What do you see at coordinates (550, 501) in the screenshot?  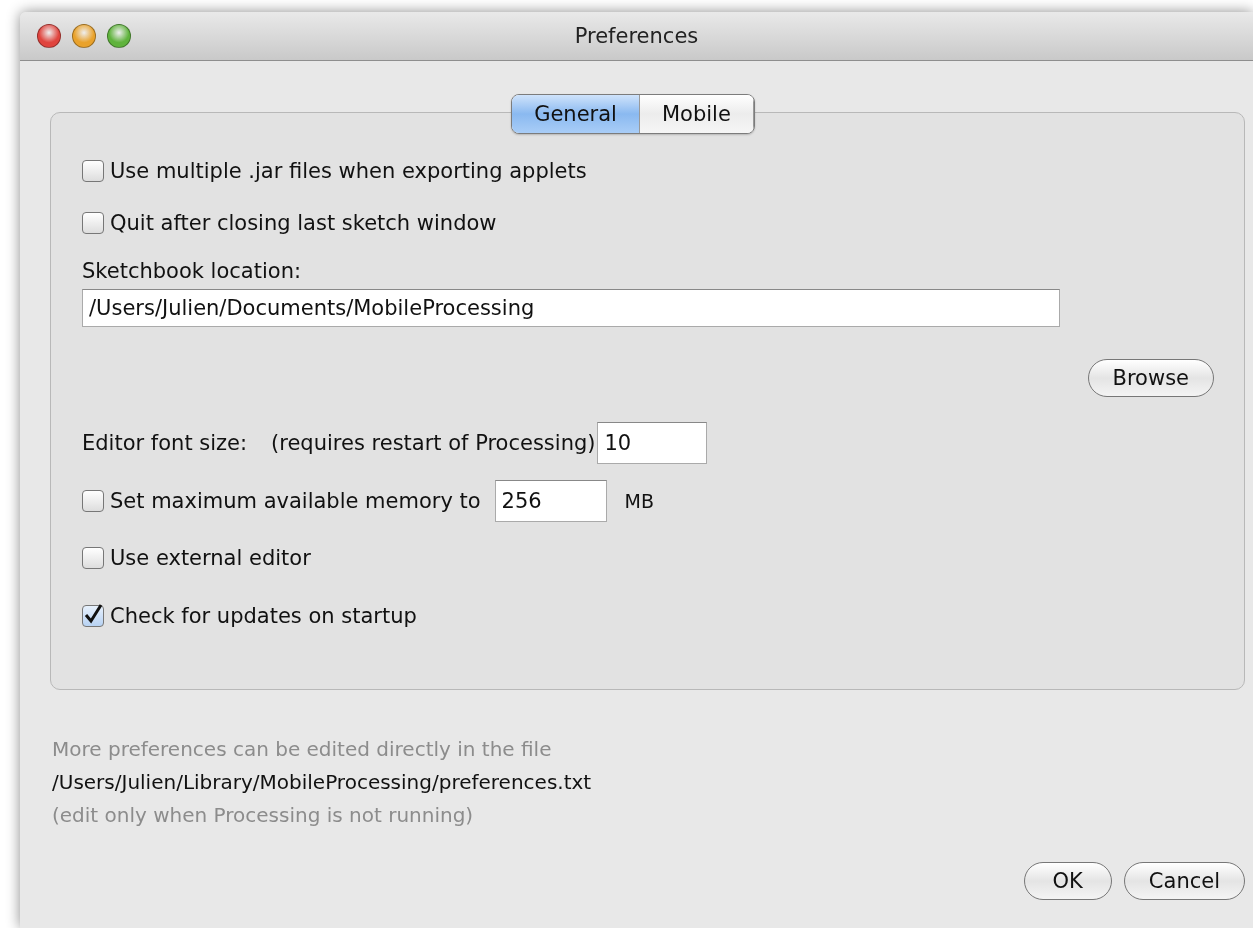 I see `memory-field: 256` at bounding box center [550, 501].